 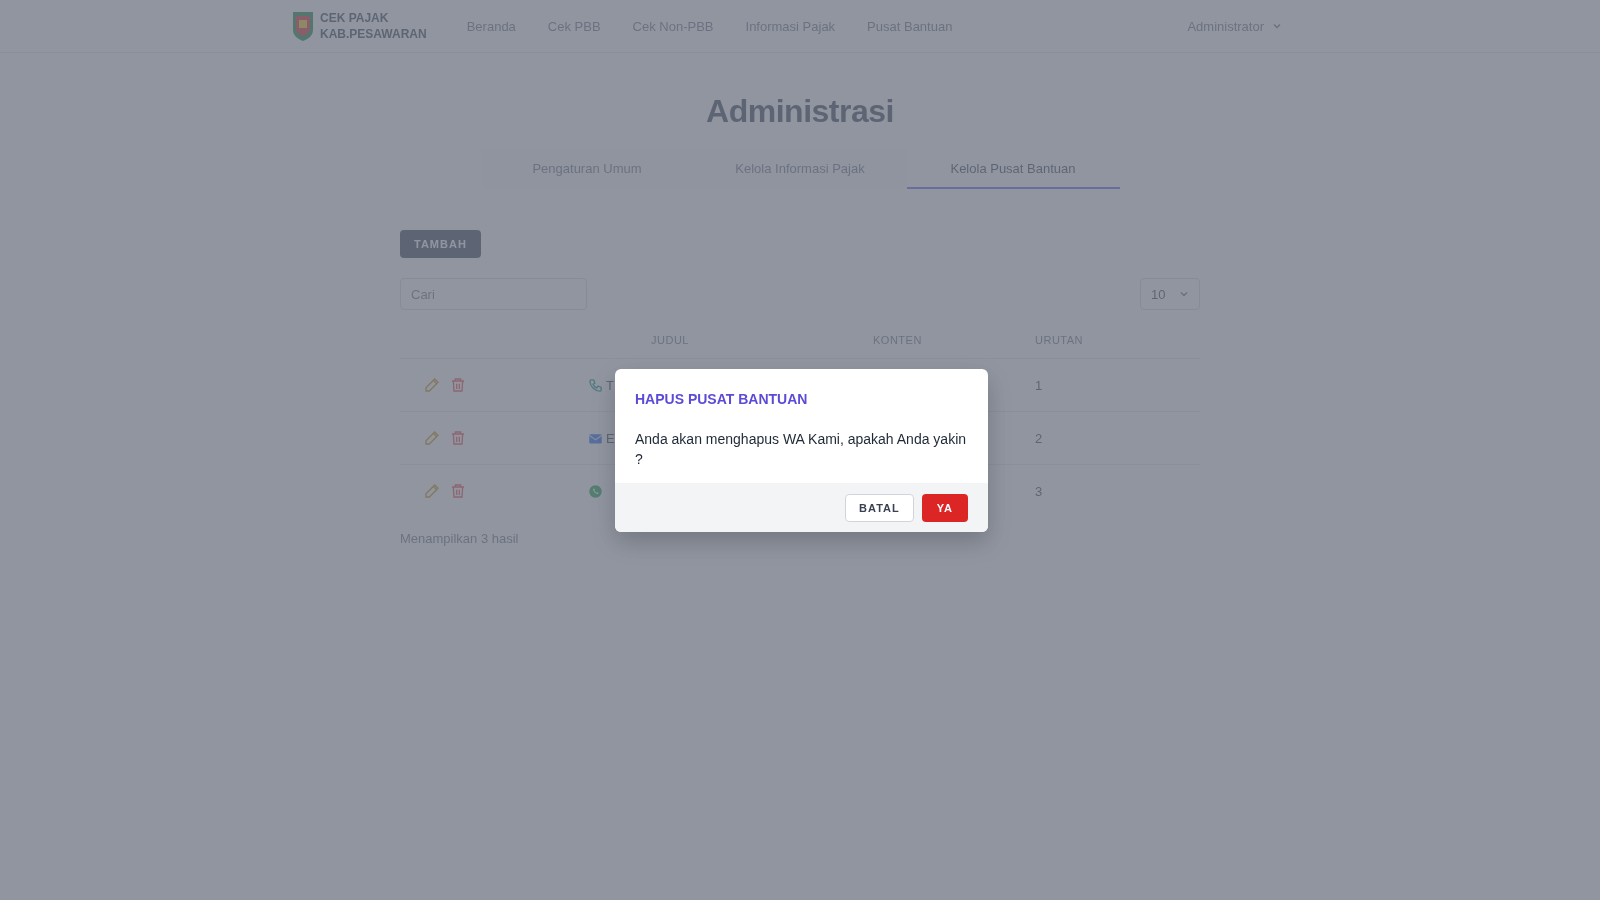 I want to click on cancel-button: BATAL, so click(x=879, y=508).